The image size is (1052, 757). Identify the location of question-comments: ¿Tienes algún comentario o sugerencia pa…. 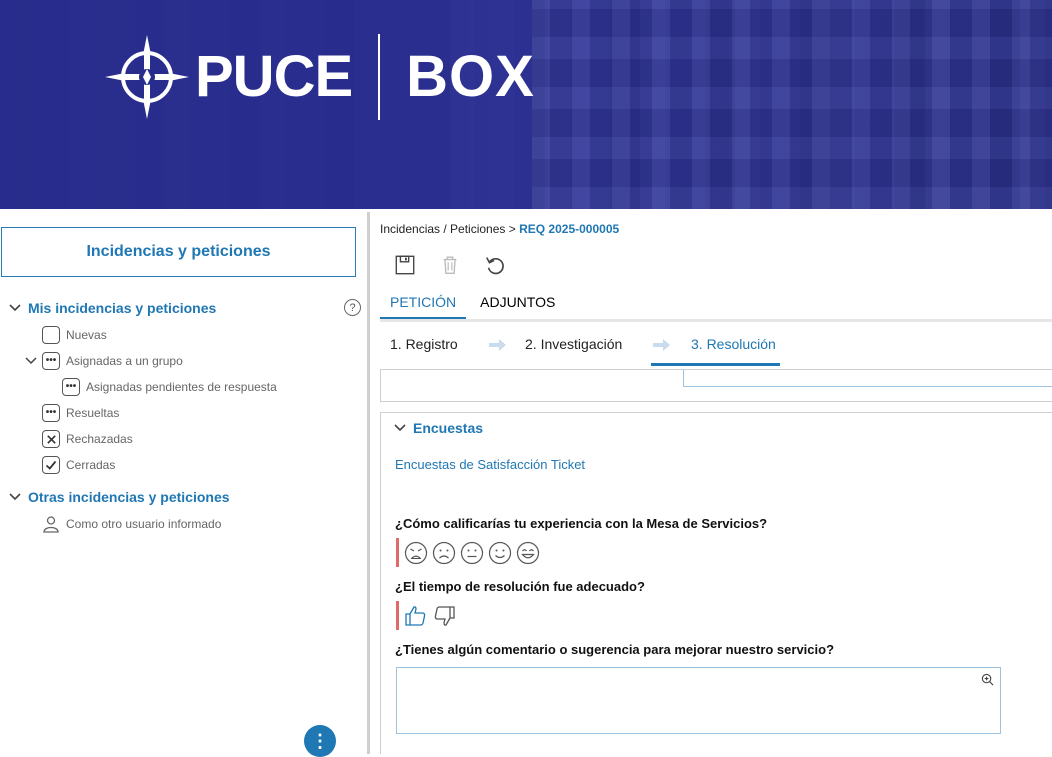
(615, 649).